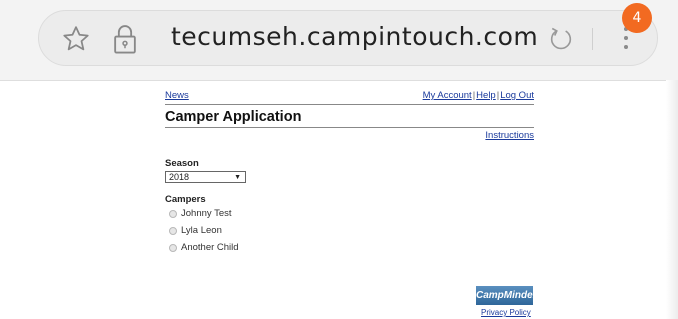 The width and height of the screenshot is (678, 319). Describe the element at coordinates (509, 135) in the screenshot. I see `instructions-link: Instructions` at that location.